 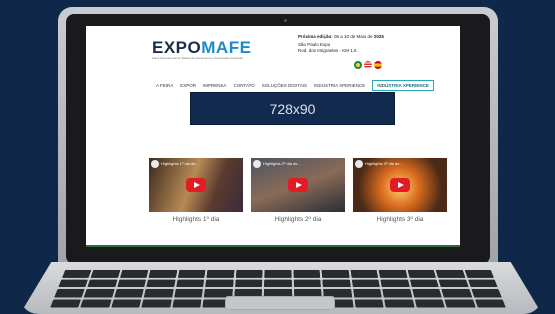 What do you see at coordinates (244, 85) in the screenshot?
I see `nav-item-contato: CONTATO` at bounding box center [244, 85].